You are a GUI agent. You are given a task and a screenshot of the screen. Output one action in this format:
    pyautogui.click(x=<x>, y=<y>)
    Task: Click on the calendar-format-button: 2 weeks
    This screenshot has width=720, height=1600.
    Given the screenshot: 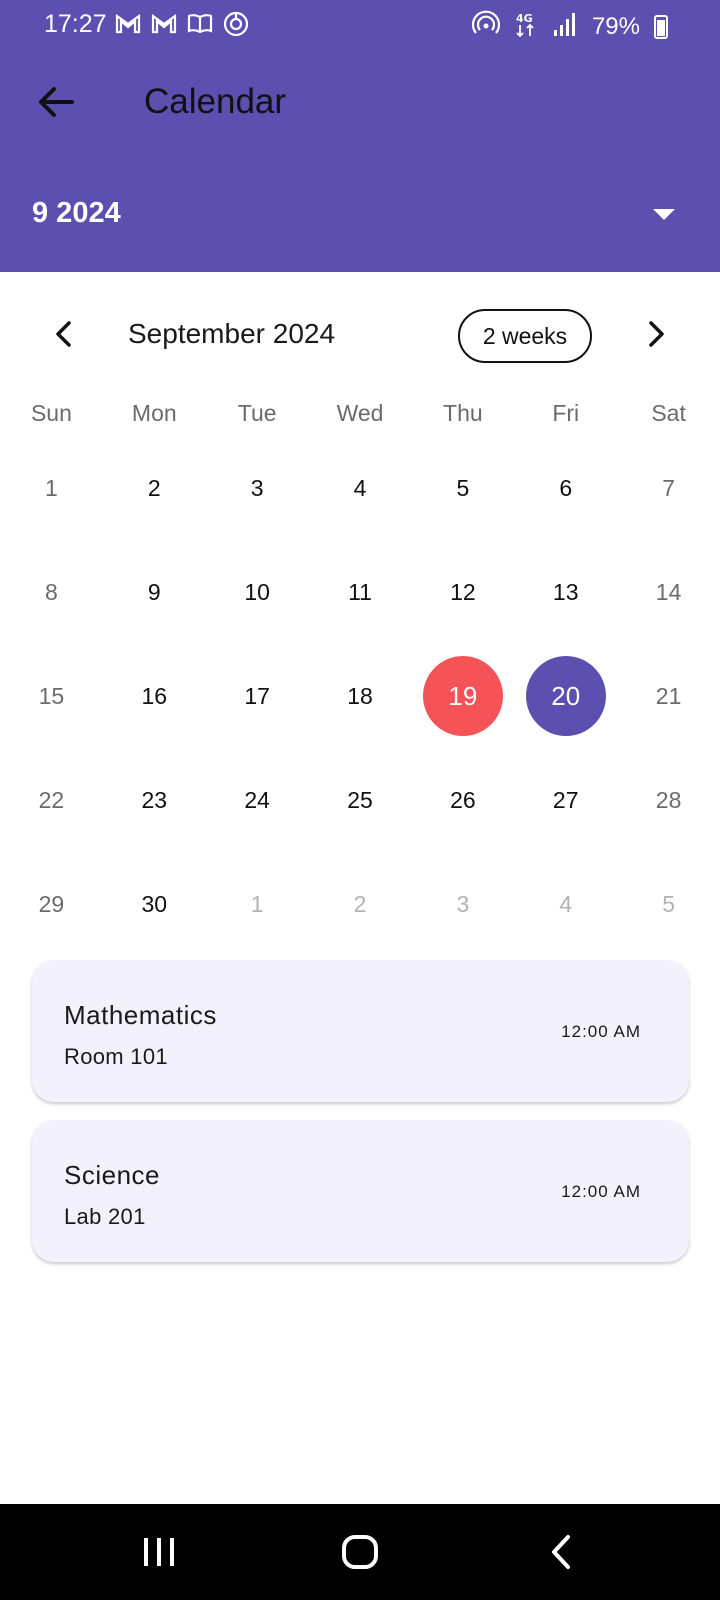 What is the action you would take?
    pyautogui.click(x=525, y=336)
    